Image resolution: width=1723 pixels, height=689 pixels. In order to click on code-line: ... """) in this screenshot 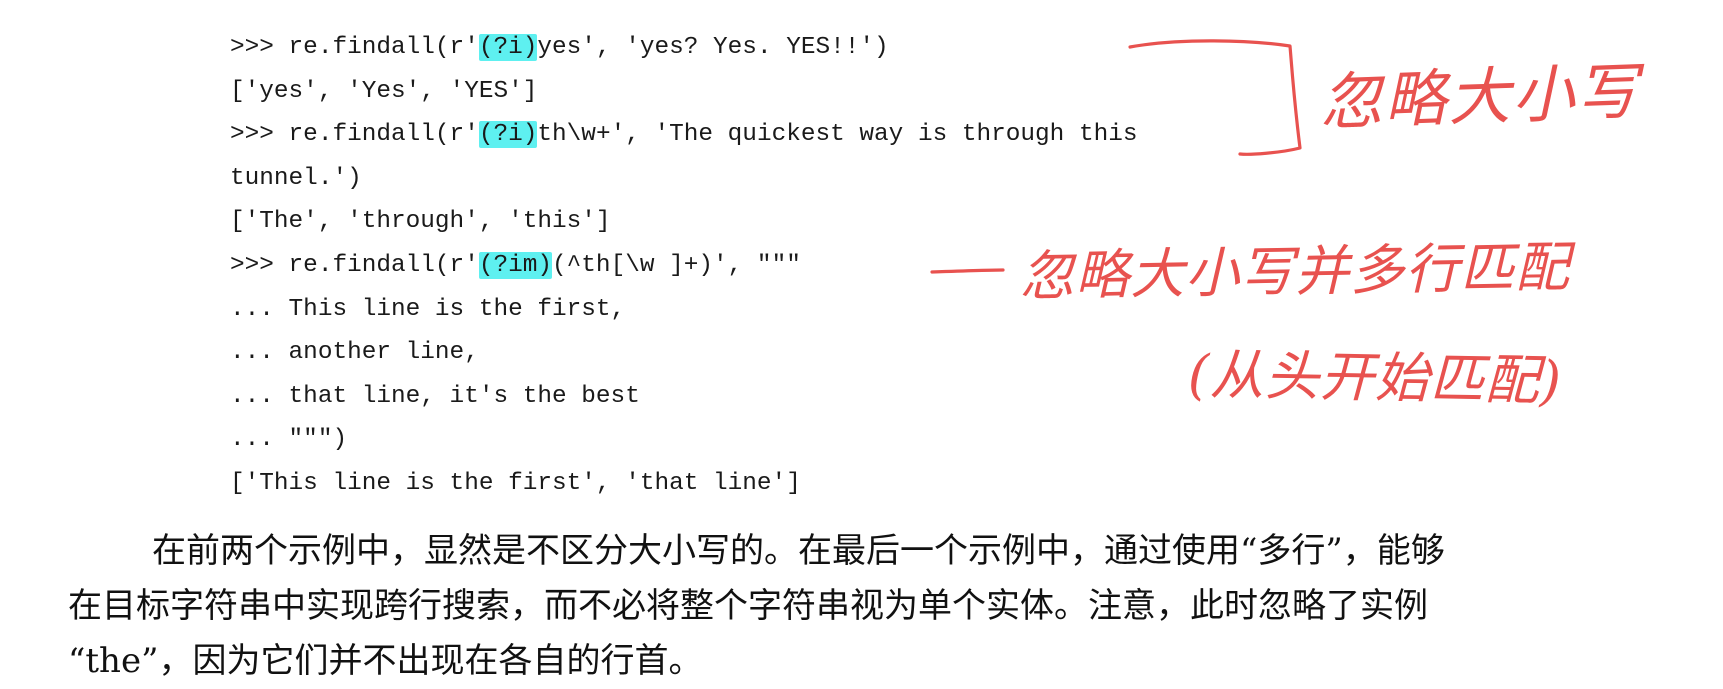, I will do `click(289, 440)`.